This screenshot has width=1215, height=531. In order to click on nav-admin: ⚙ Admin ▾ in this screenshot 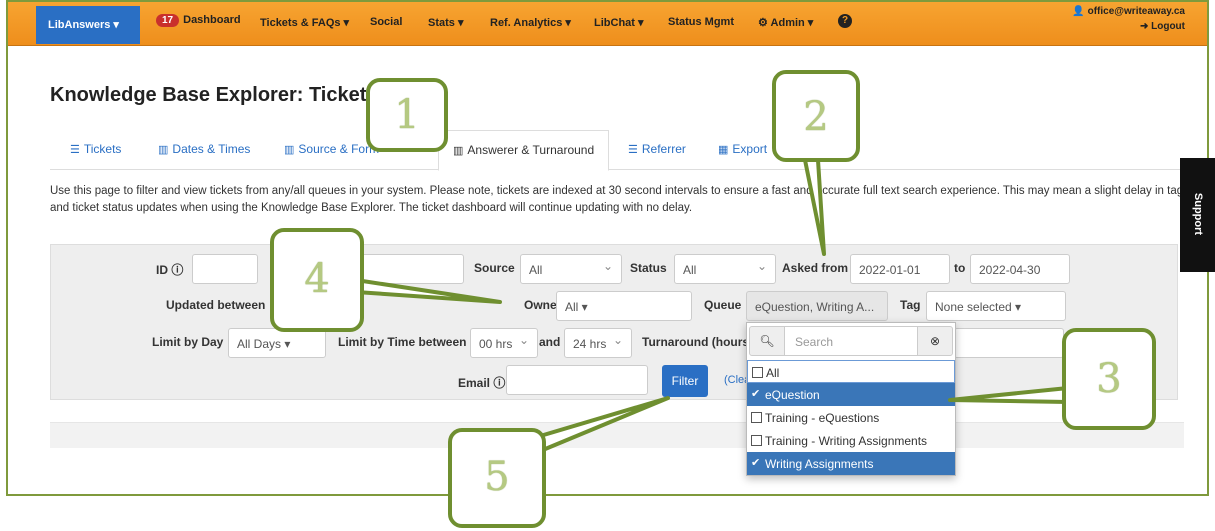, I will do `click(785, 22)`.